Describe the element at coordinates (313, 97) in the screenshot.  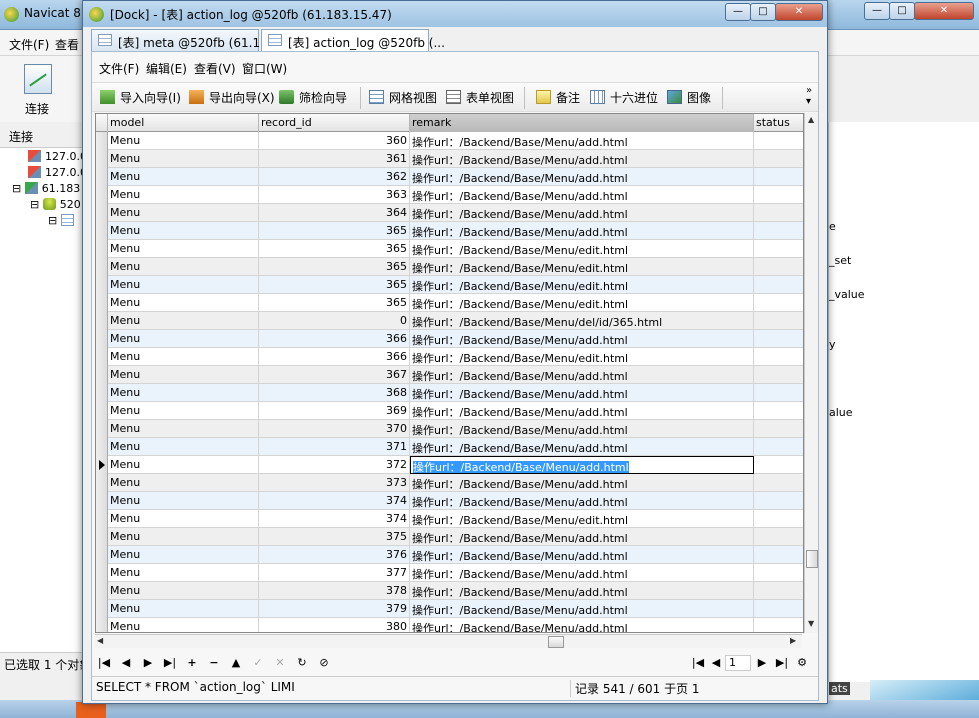
I see `filter-wizard-button: 筛检向导` at that location.